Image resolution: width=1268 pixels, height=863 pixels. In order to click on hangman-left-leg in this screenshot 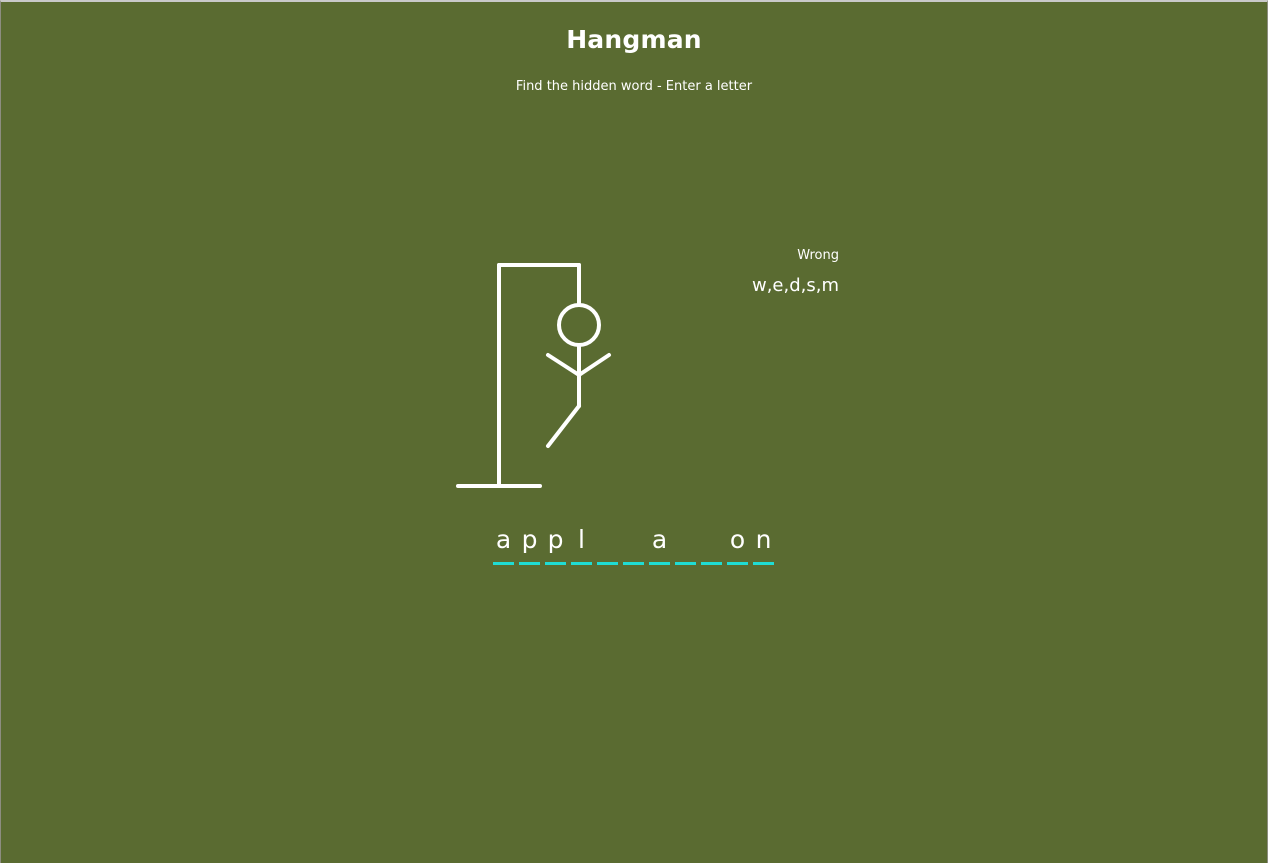, I will do `click(563, 426)`.